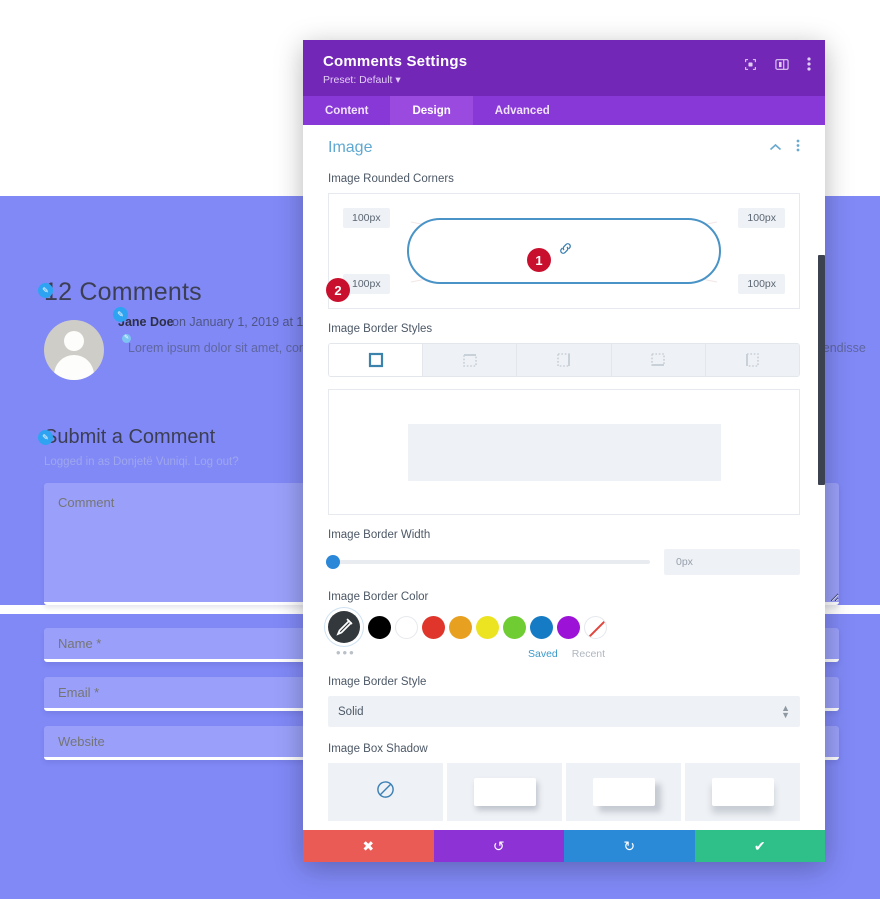 Image resolution: width=880 pixels, height=899 pixels. I want to click on avatar-head, so click(74, 341).